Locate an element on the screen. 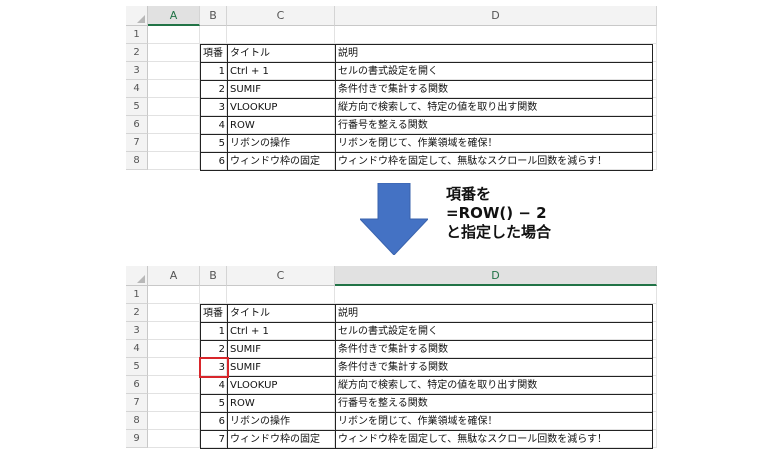  item-number-cell: 2 is located at coordinates (214, 89).